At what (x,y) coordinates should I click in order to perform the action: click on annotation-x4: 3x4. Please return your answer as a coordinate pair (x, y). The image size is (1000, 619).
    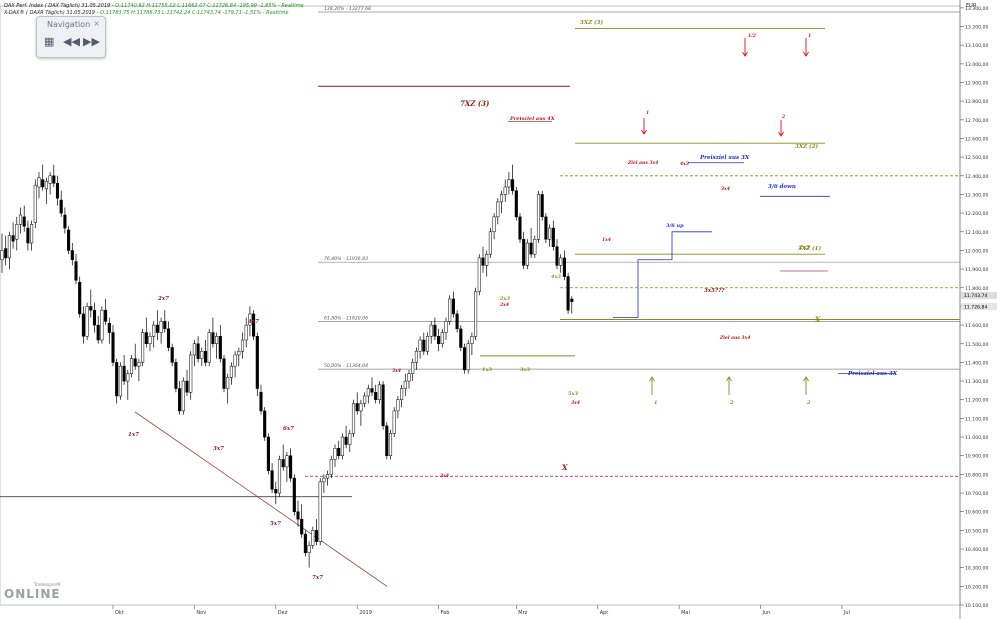
    Looking at the image, I should click on (444, 476).